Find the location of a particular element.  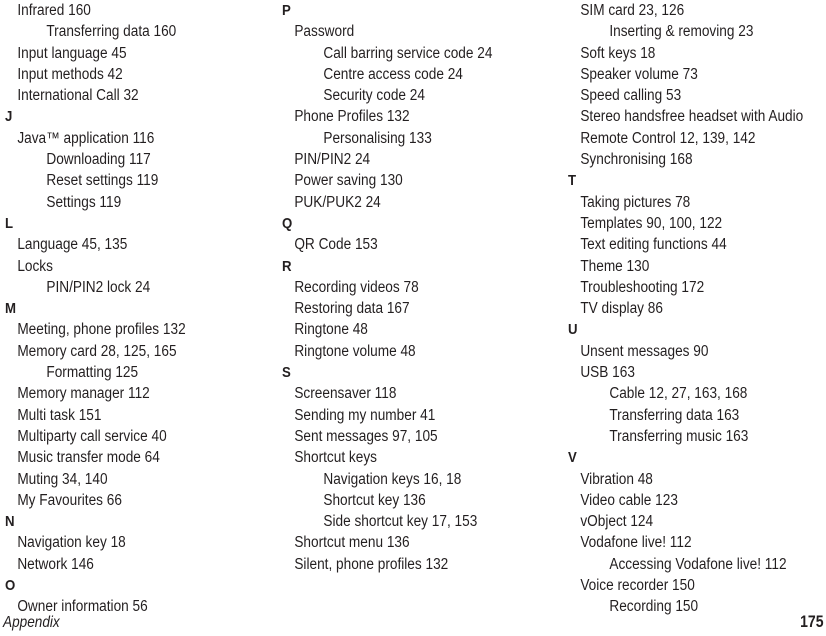

letter-heading-v: V is located at coordinates (572, 458).